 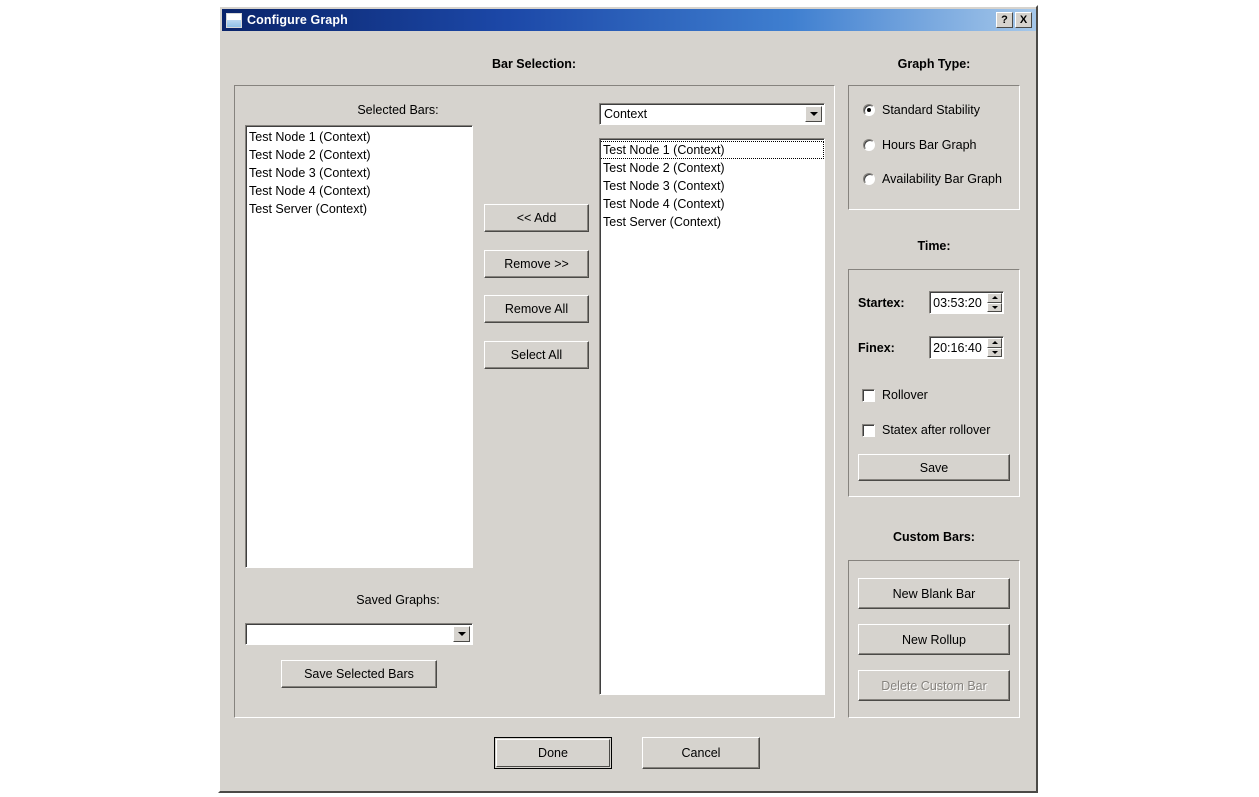 I want to click on saved-graphs-combobox, so click(x=359, y=634).